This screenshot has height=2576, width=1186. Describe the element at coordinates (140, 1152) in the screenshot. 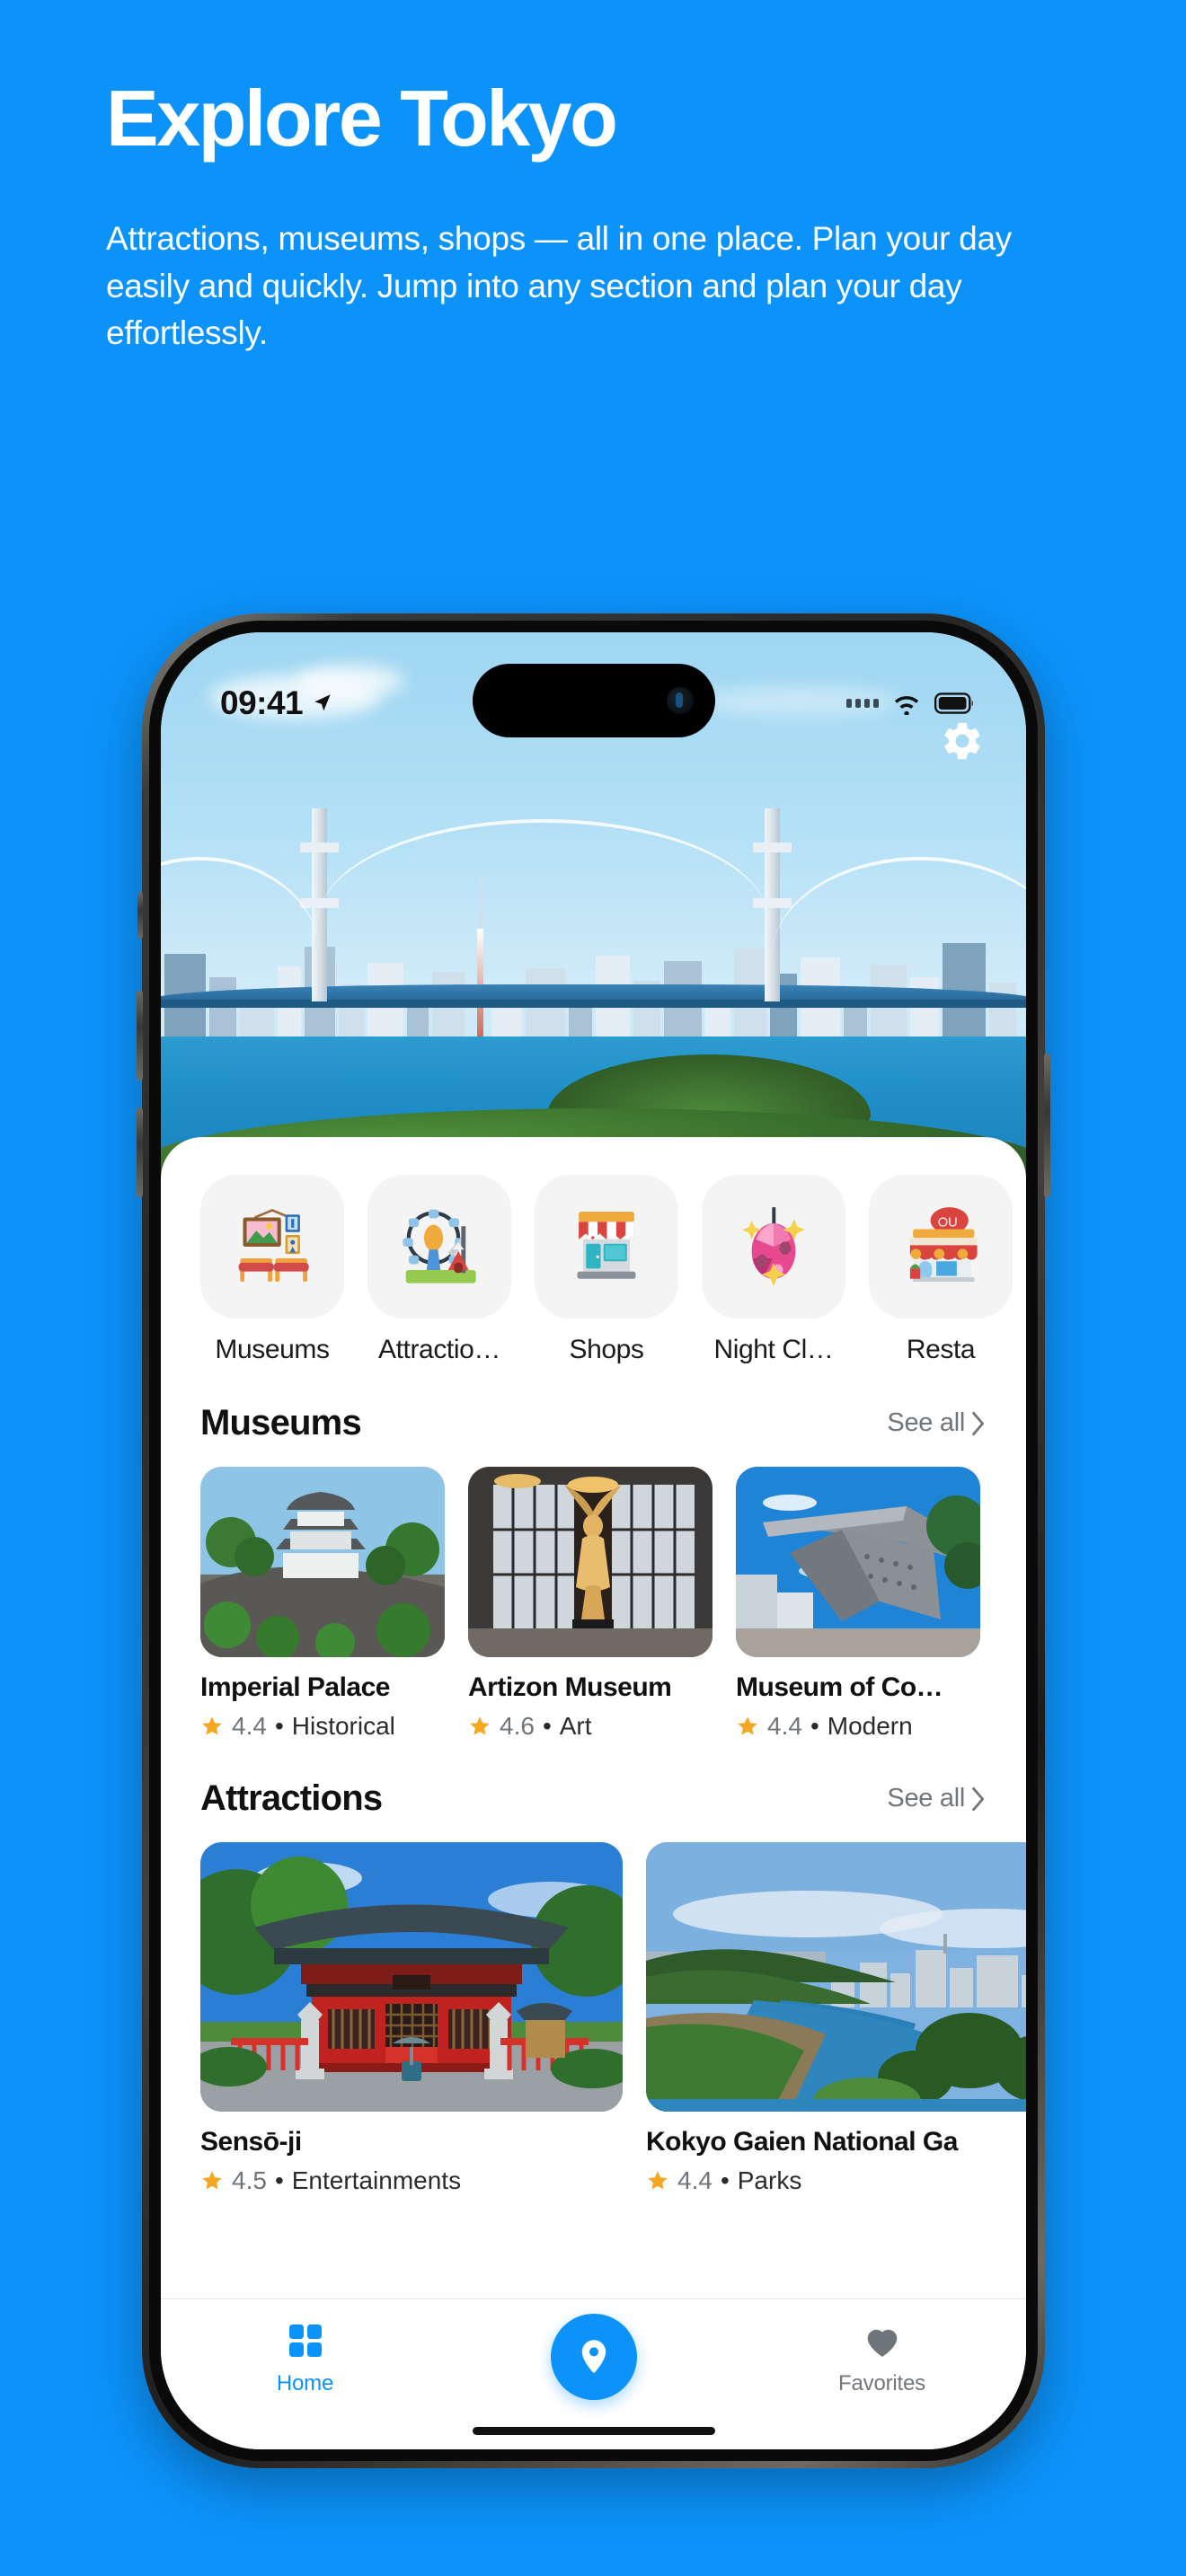

I see `volume-down-button` at that location.